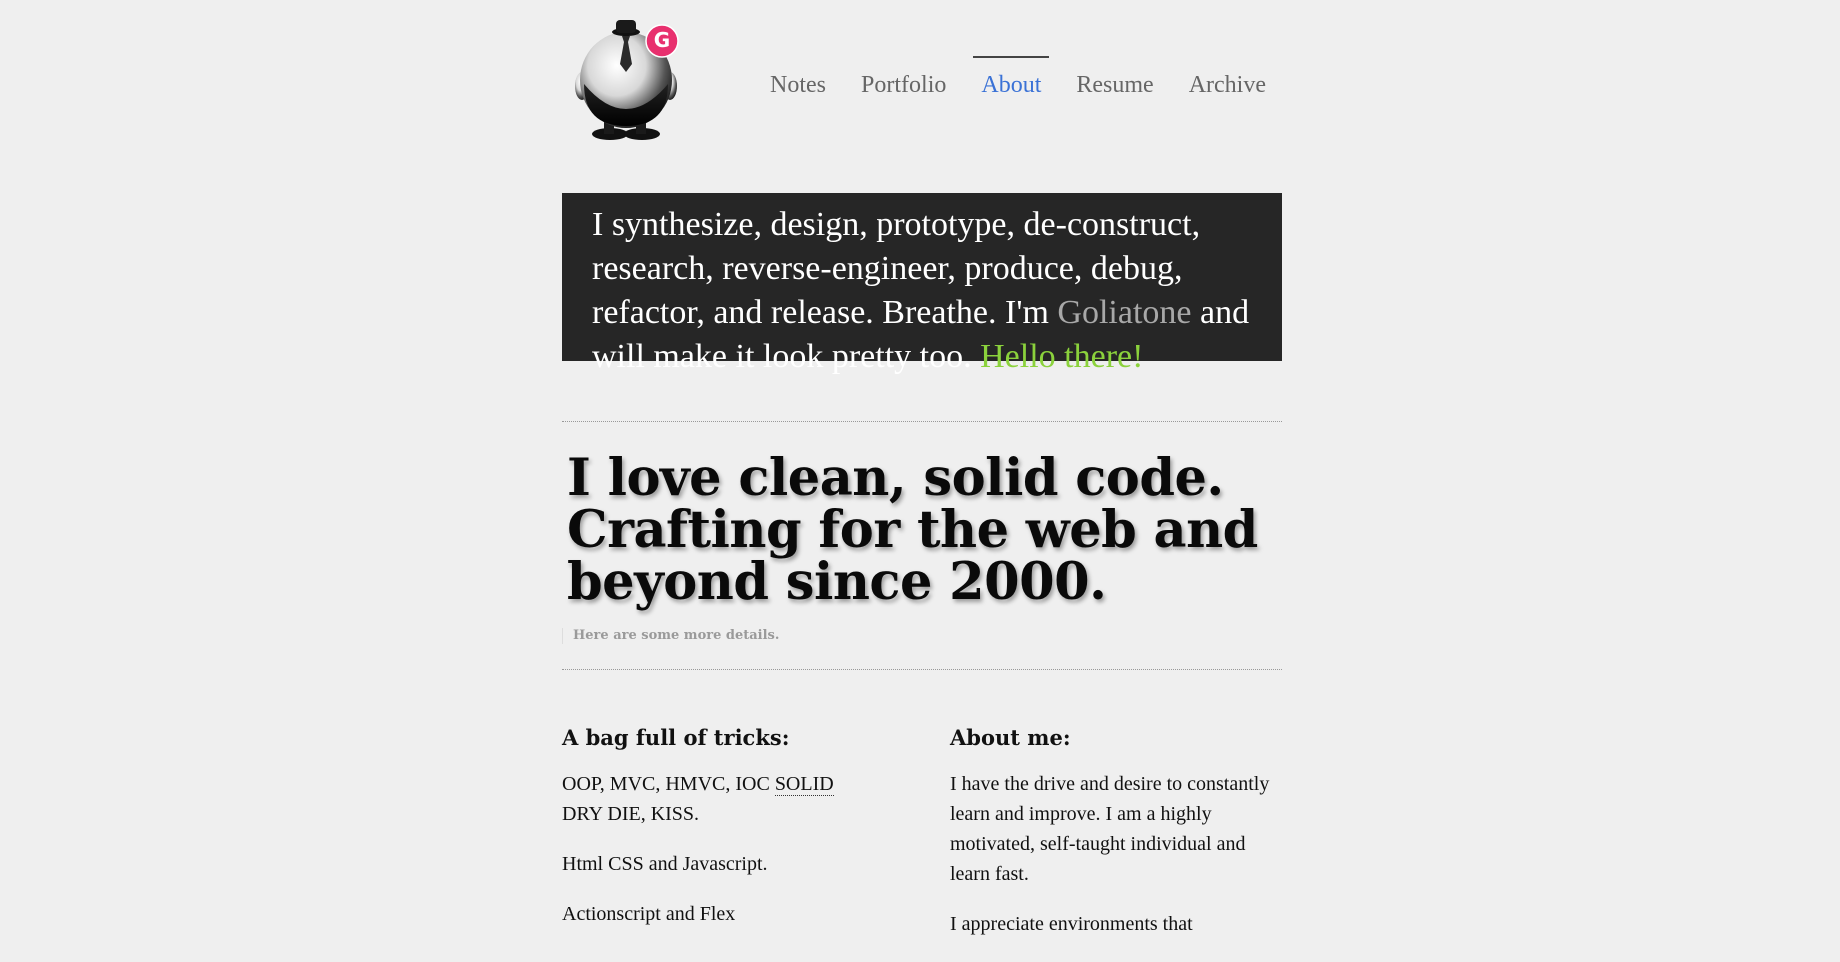  Describe the element at coordinates (903, 77) in the screenshot. I see `nav-portfolio: Portfolio` at that location.